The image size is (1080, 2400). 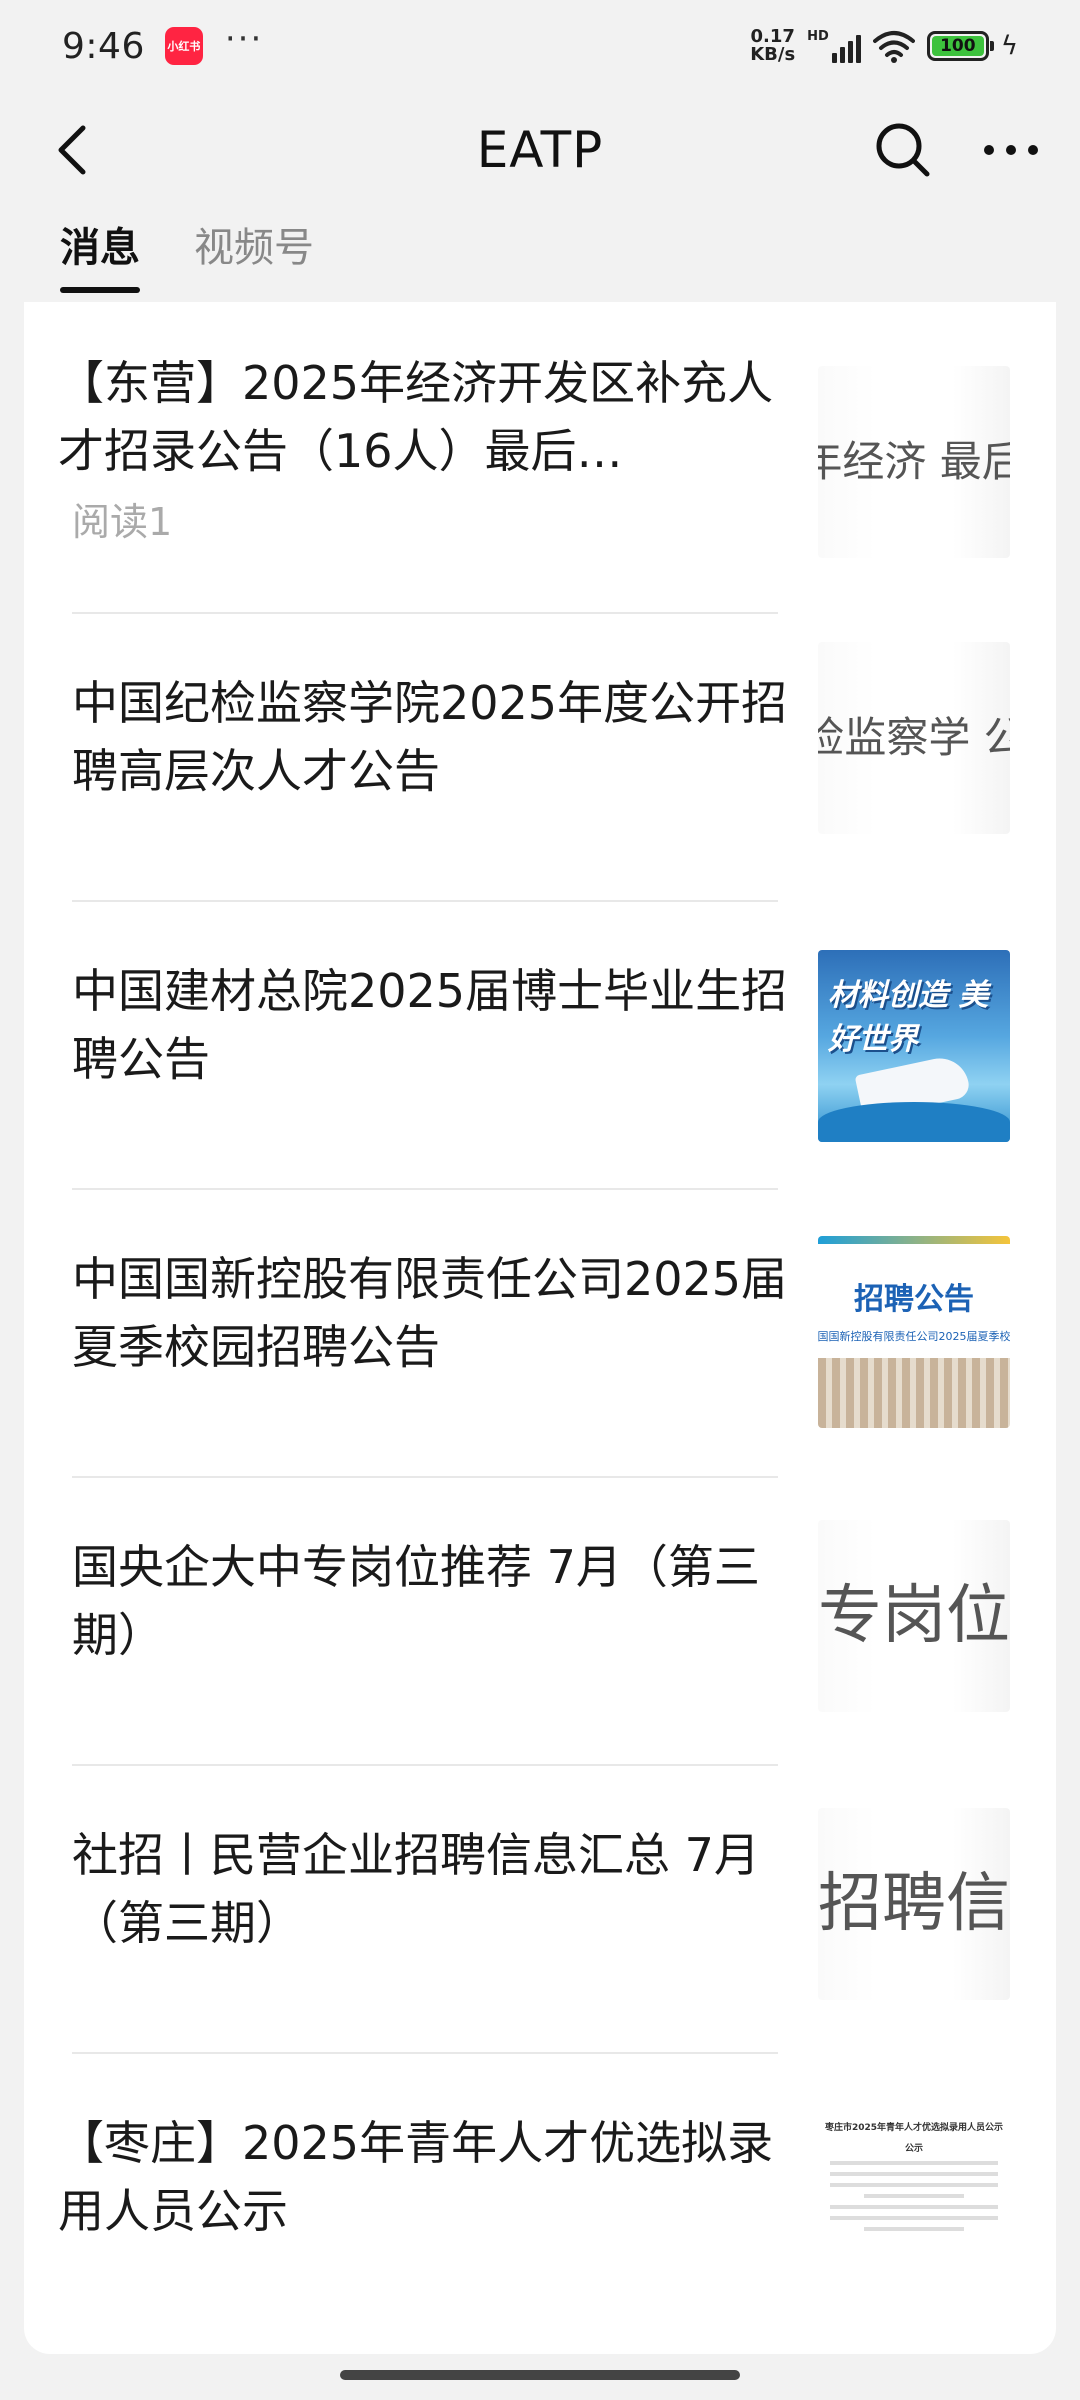 I want to click on article-thumbnail: 专岗位, so click(x=914, y=1616).